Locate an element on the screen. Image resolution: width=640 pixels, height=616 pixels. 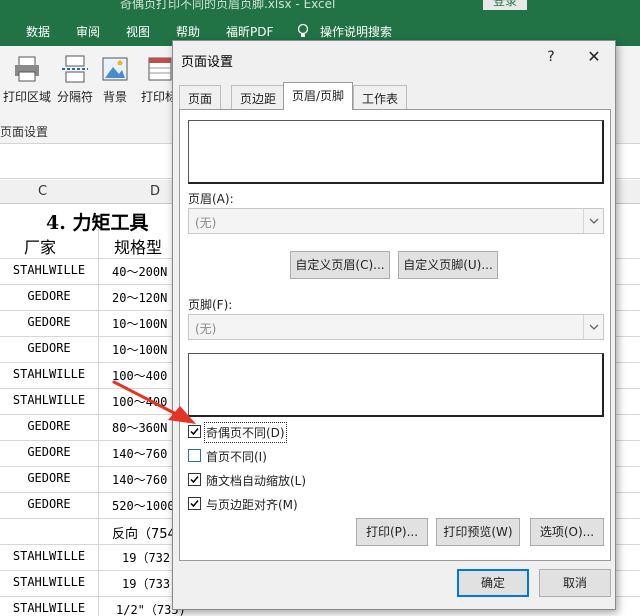
close-icon: ✕ is located at coordinates (594, 56).